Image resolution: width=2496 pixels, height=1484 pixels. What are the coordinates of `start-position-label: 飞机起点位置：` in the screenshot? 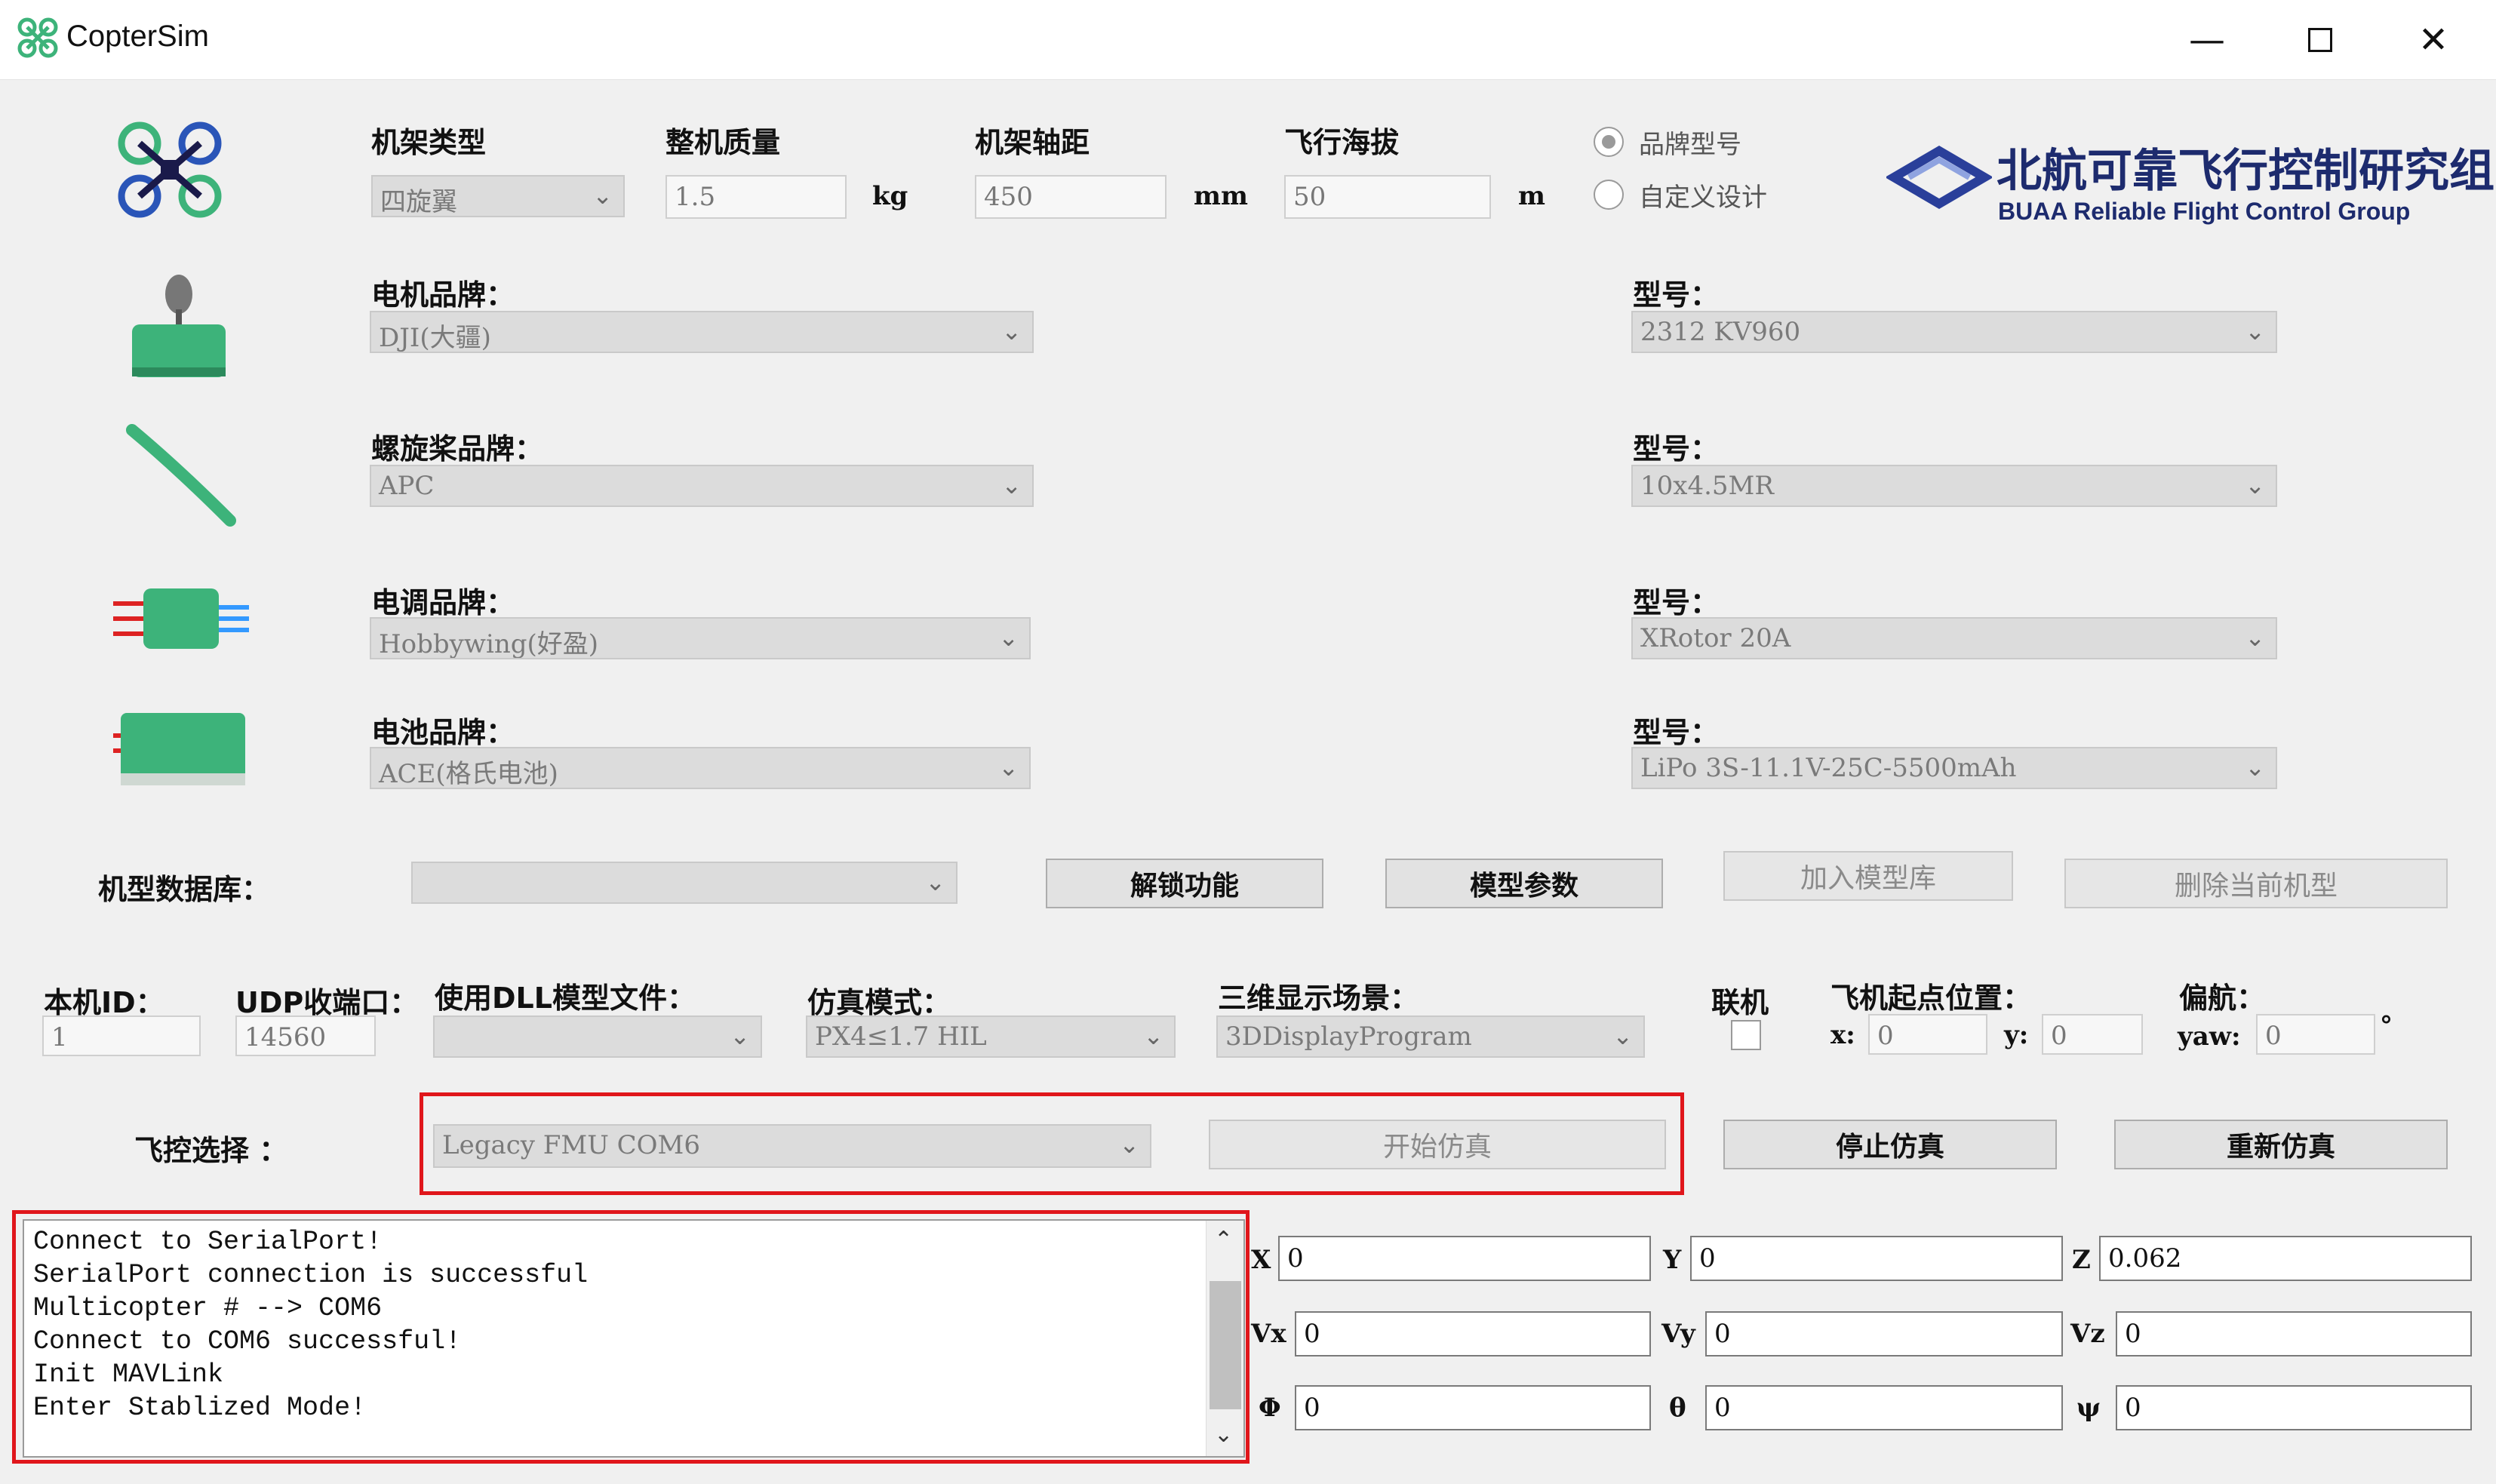 It's located at (1931, 998).